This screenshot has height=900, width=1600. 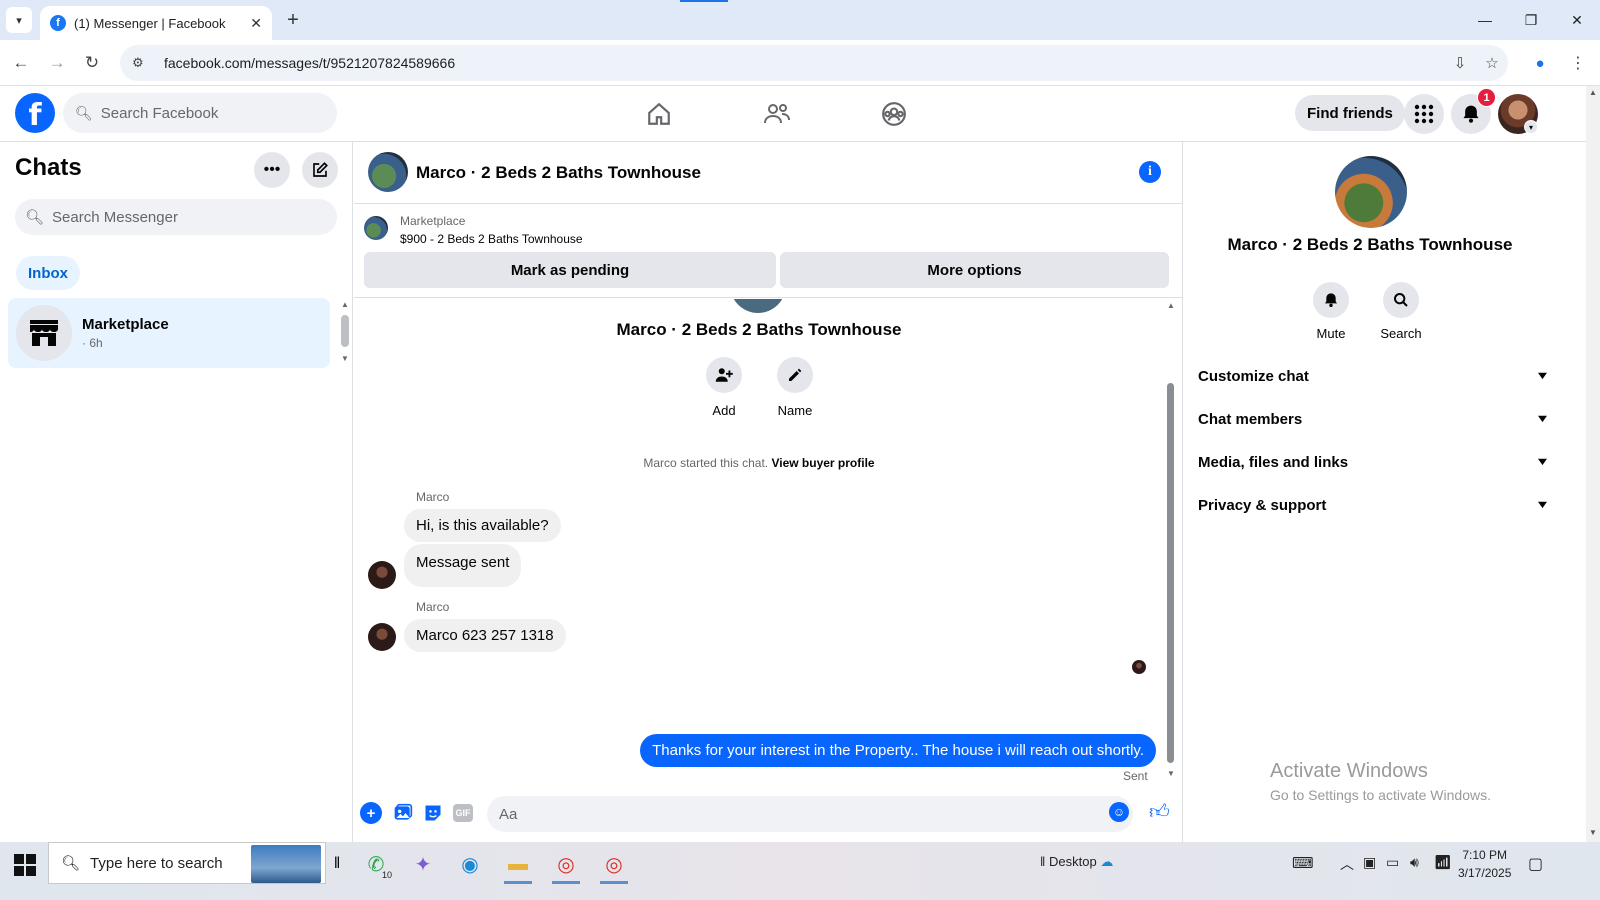 What do you see at coordinates (570, 270) in the screenshot?
I see `mark-as-pending-button: Mark as pending` at bounding box center [570, 270].